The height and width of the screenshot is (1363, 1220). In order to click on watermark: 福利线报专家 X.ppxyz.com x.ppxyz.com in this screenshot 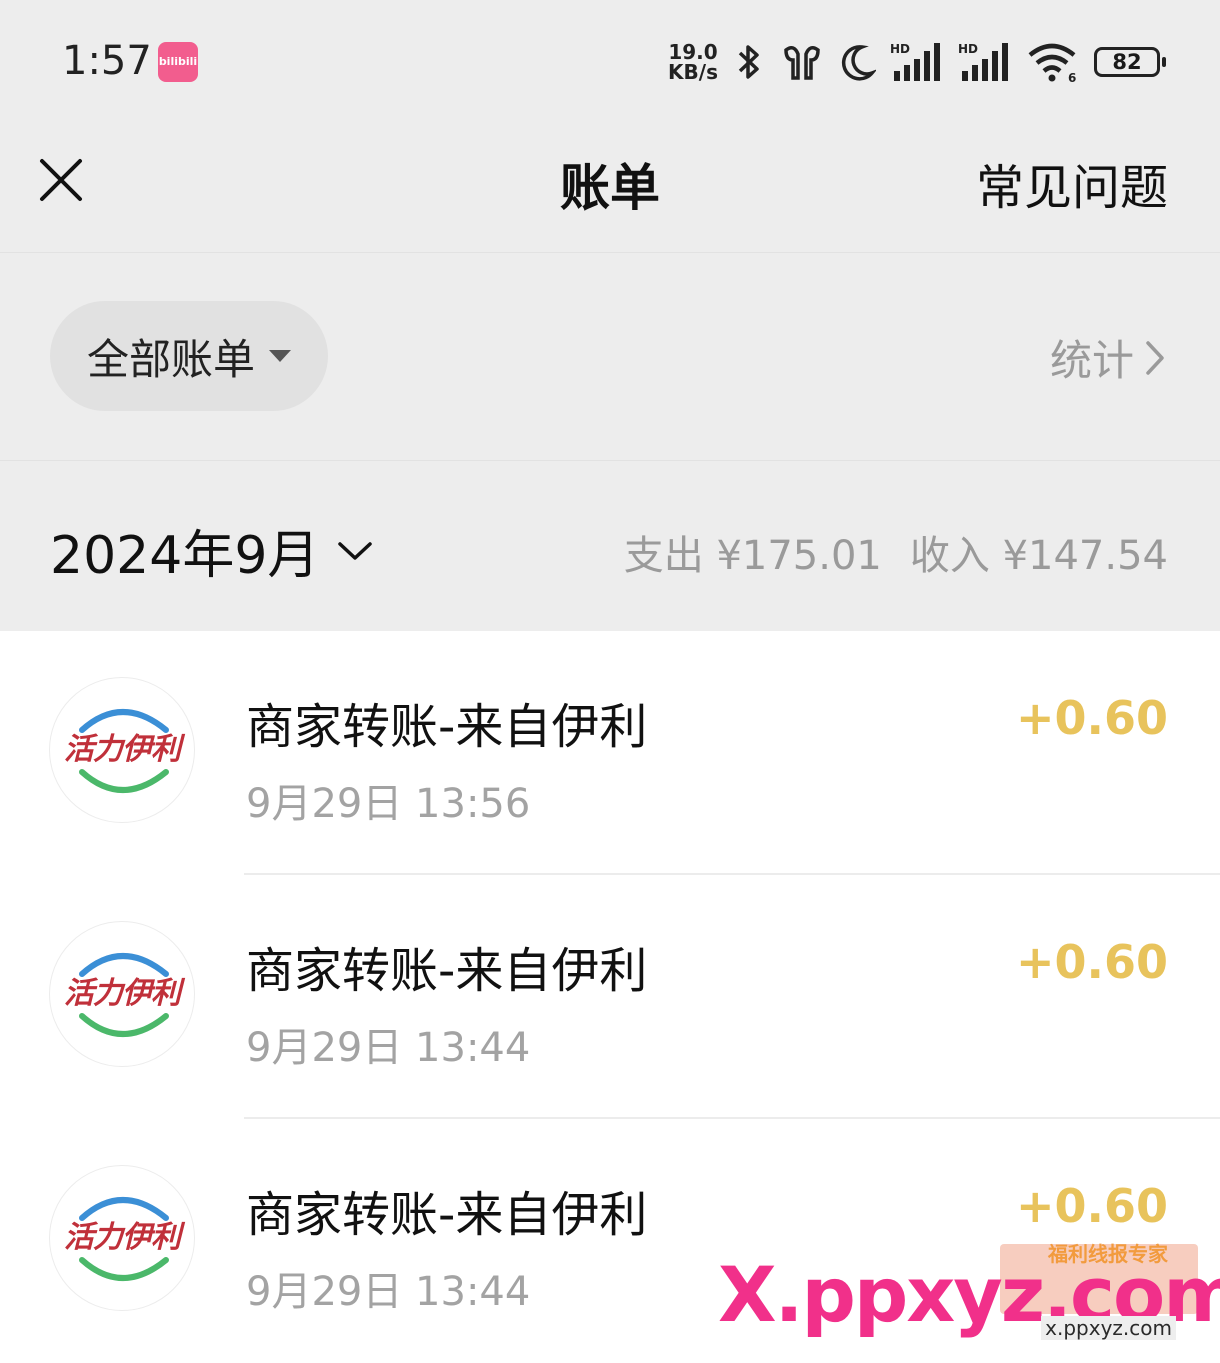, I will do `click(969, 1293)`.